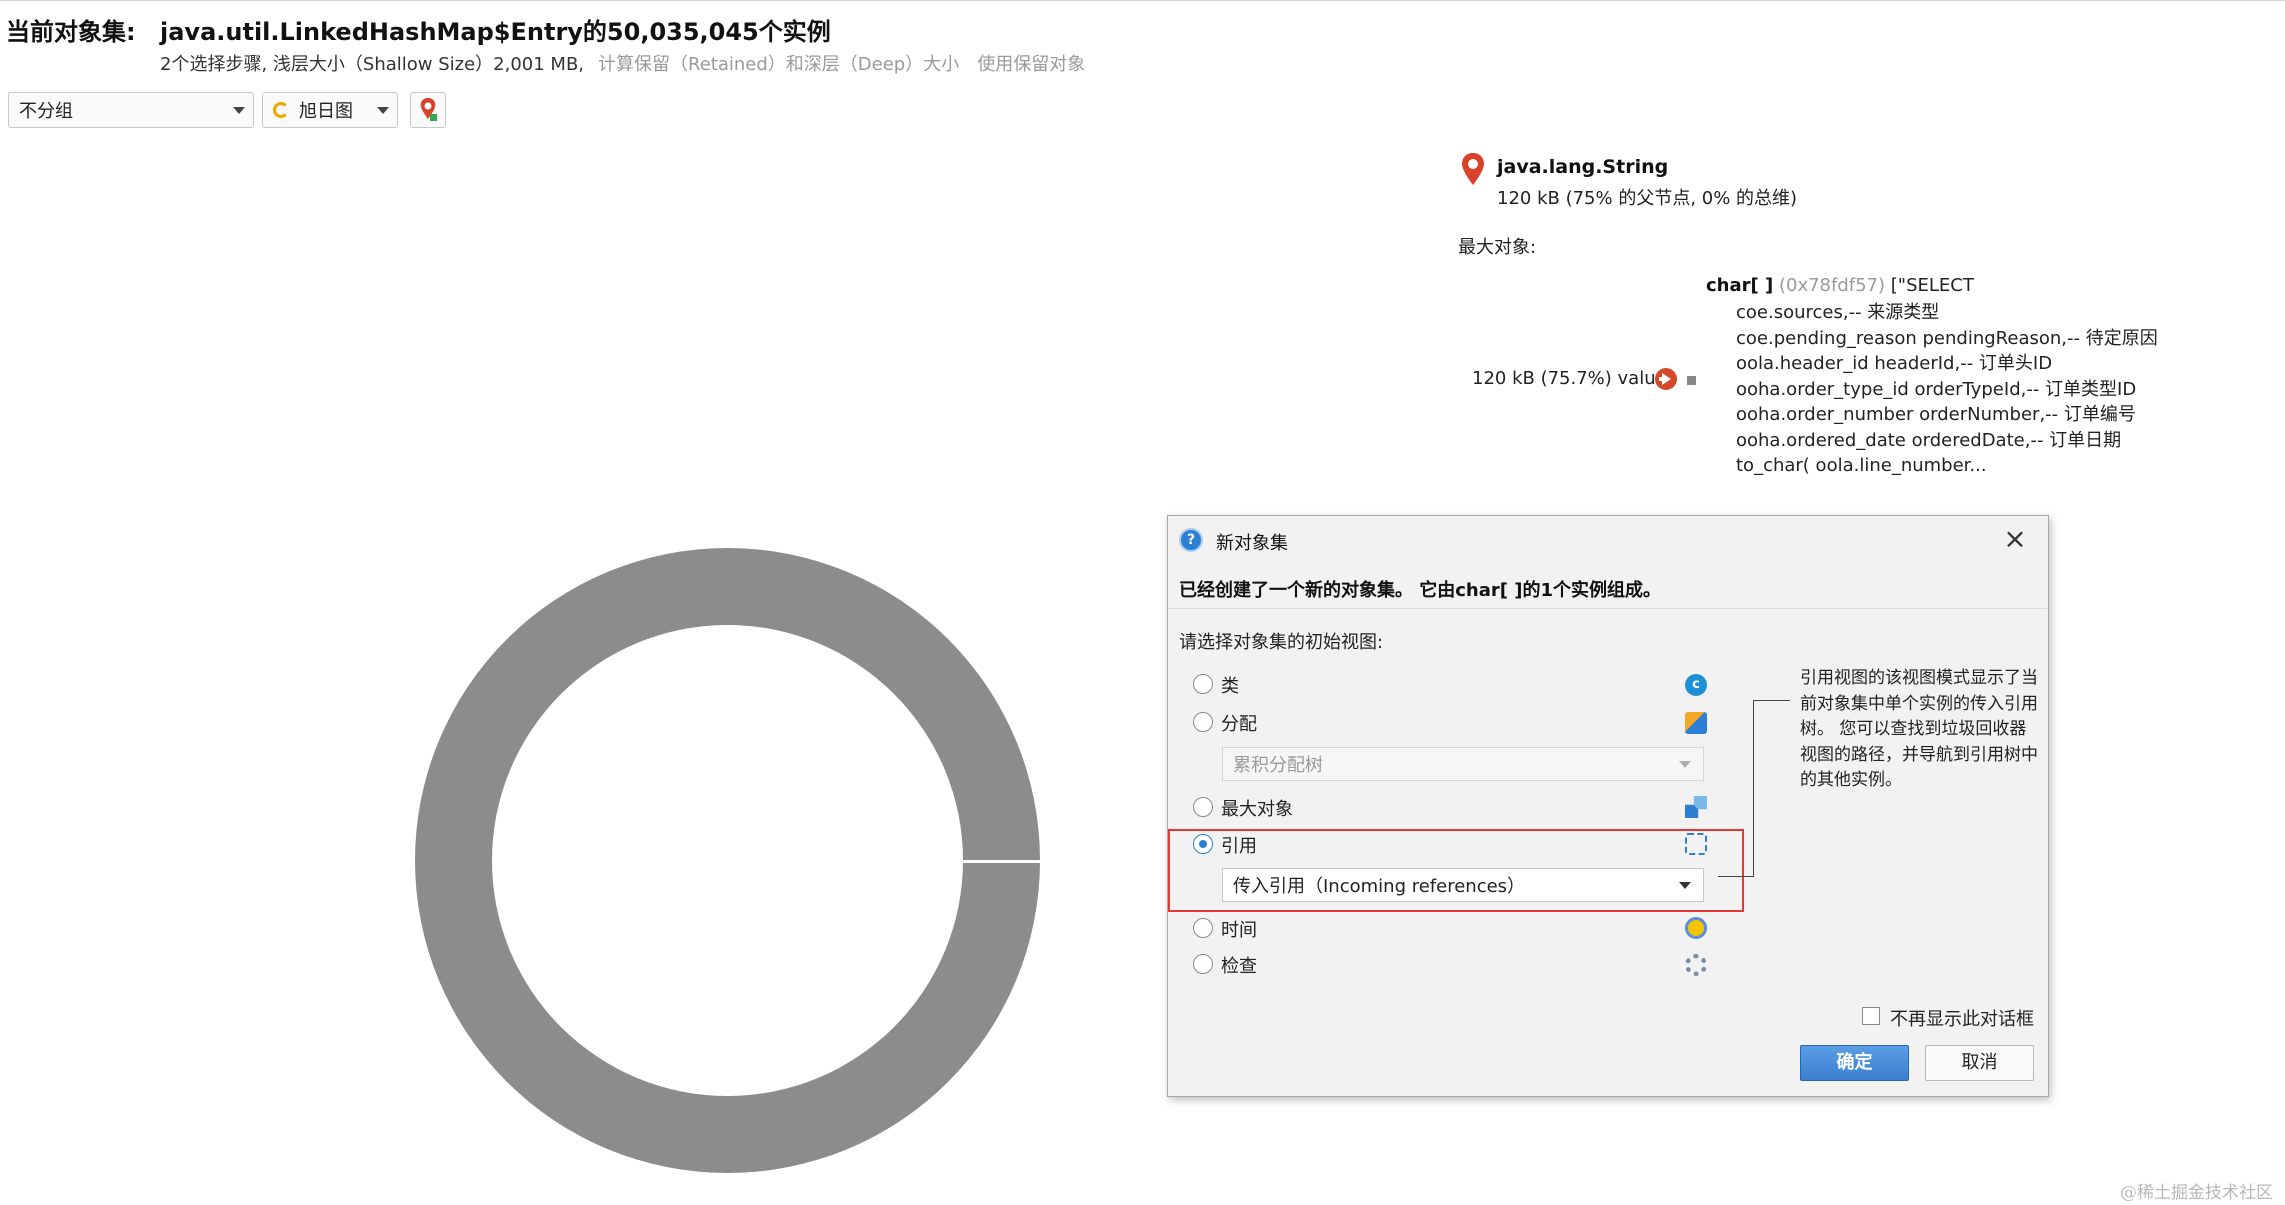 Image resolution: width=2285 pixels, height=1205 pixels. I want to click on option-biggest-objects-label: 最大对象, so click(1257, 808).